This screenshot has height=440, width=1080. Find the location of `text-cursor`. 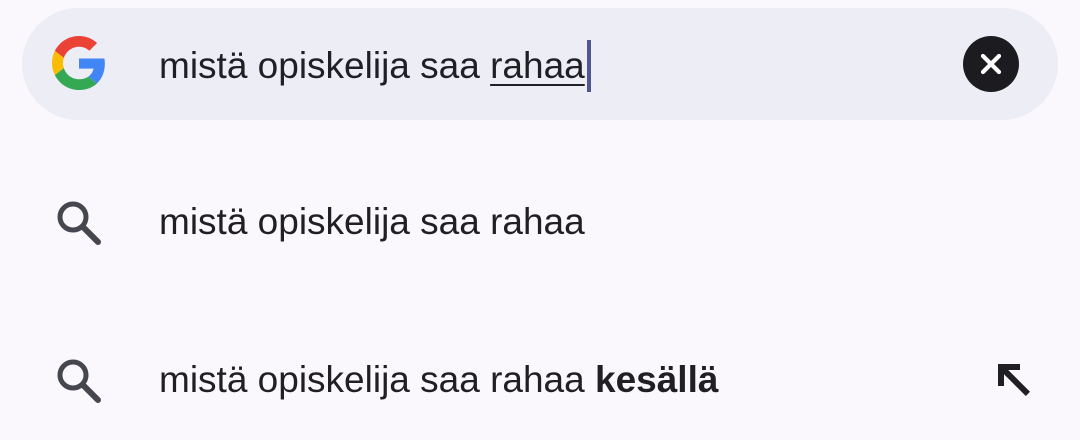

text-cursor is located at coordinates (588, 66).